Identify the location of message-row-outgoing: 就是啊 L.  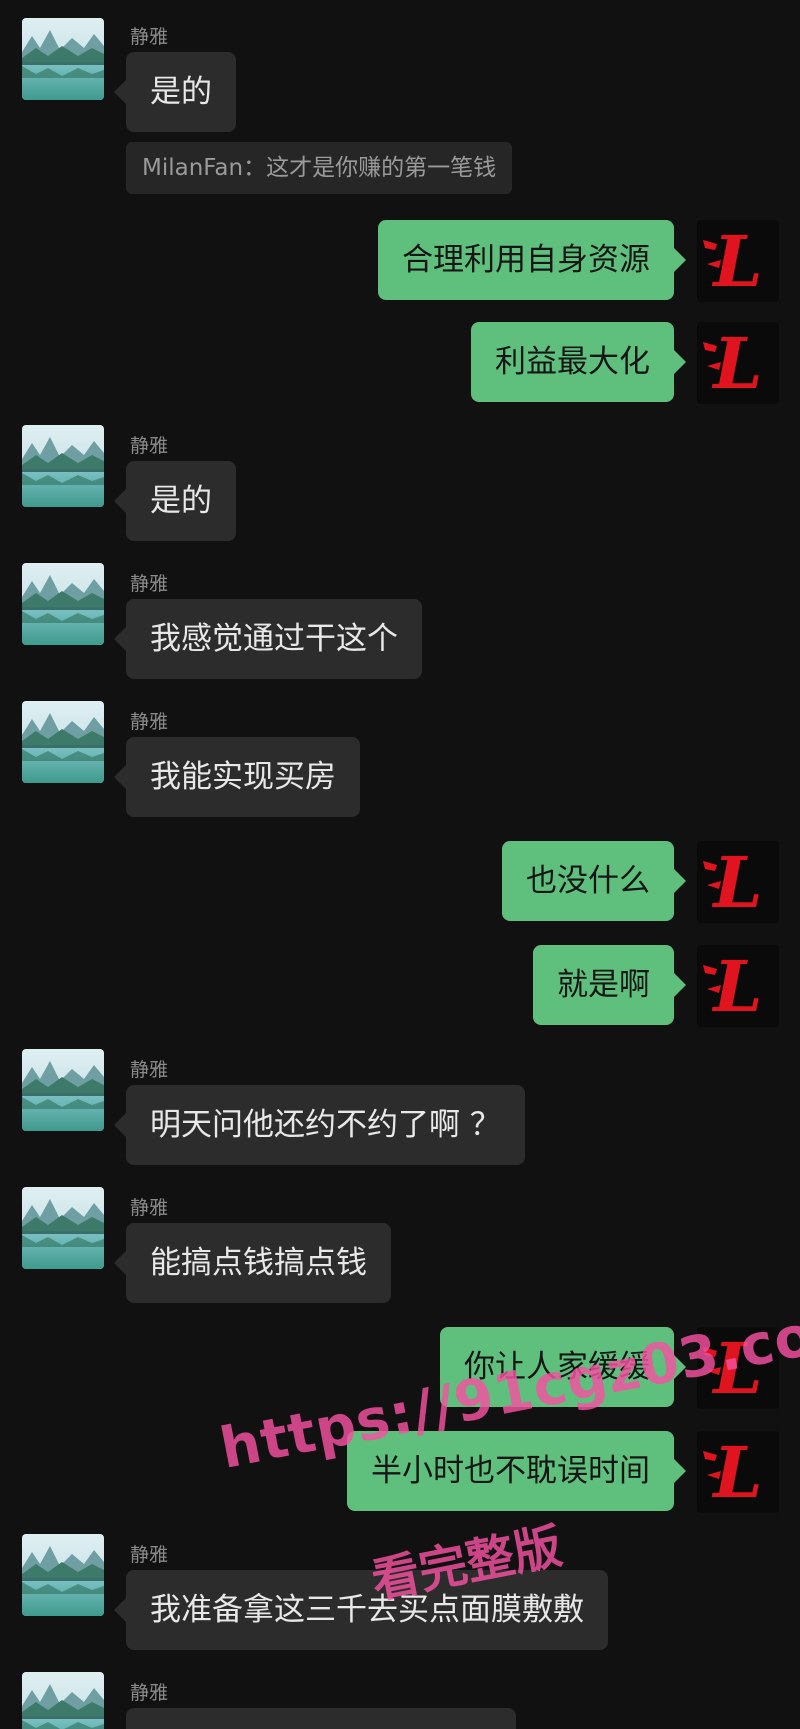
(400, 986).